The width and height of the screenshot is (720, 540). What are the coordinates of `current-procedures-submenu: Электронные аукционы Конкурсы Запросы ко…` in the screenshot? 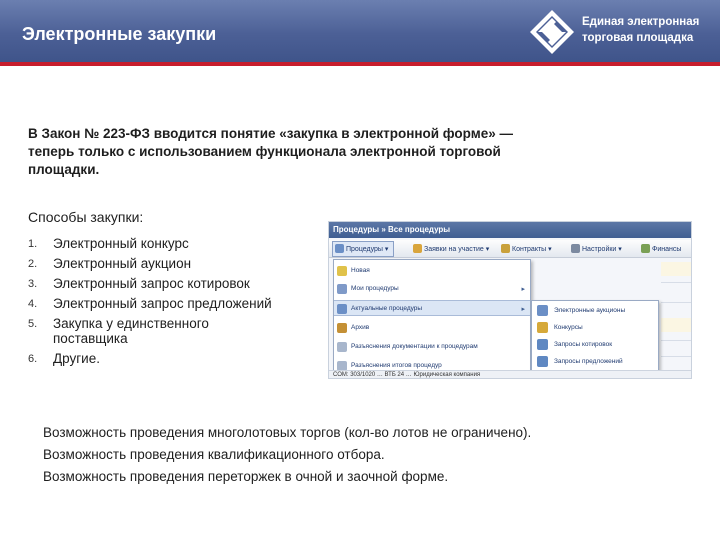 It's located at (595, 336).